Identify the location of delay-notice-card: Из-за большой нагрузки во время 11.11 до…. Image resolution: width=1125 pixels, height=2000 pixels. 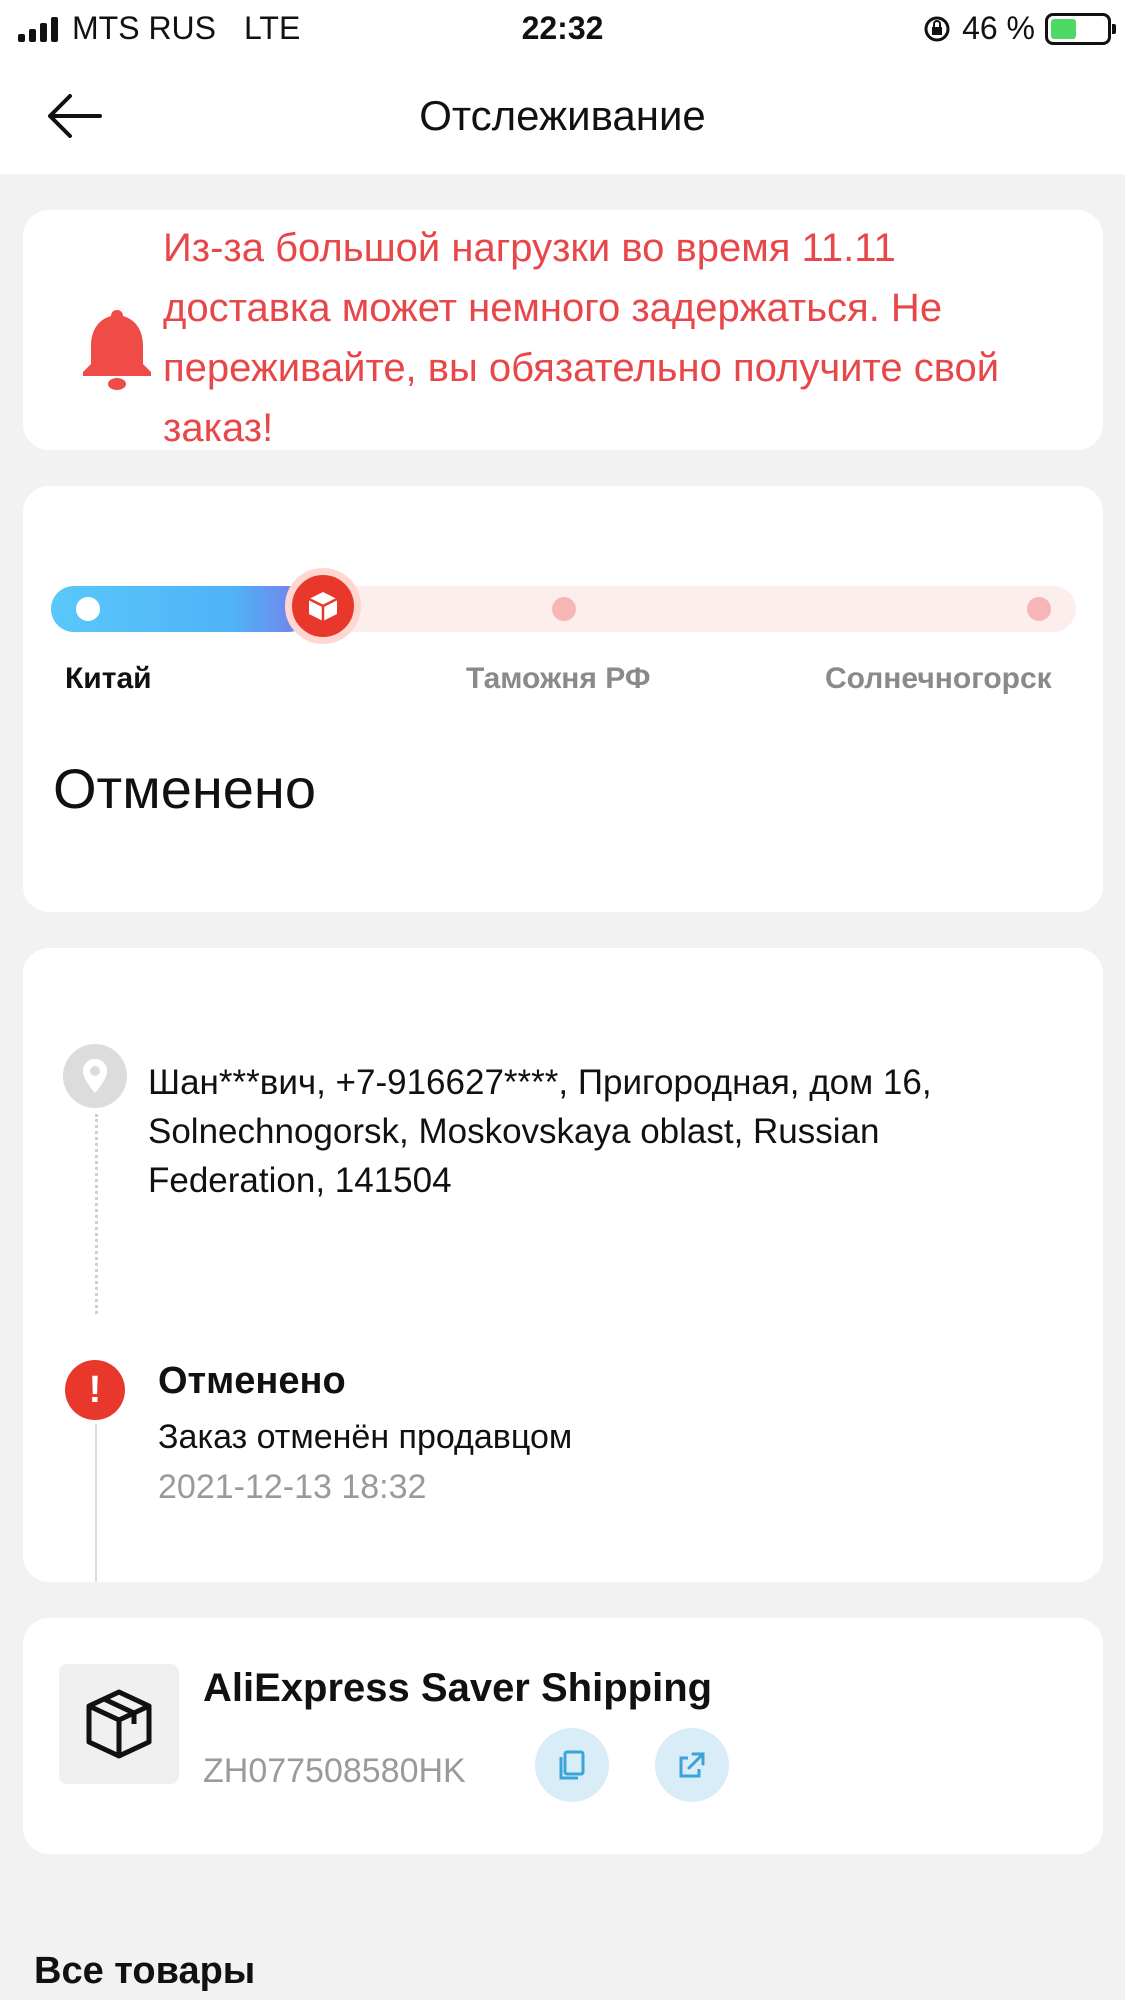
(563, 330).